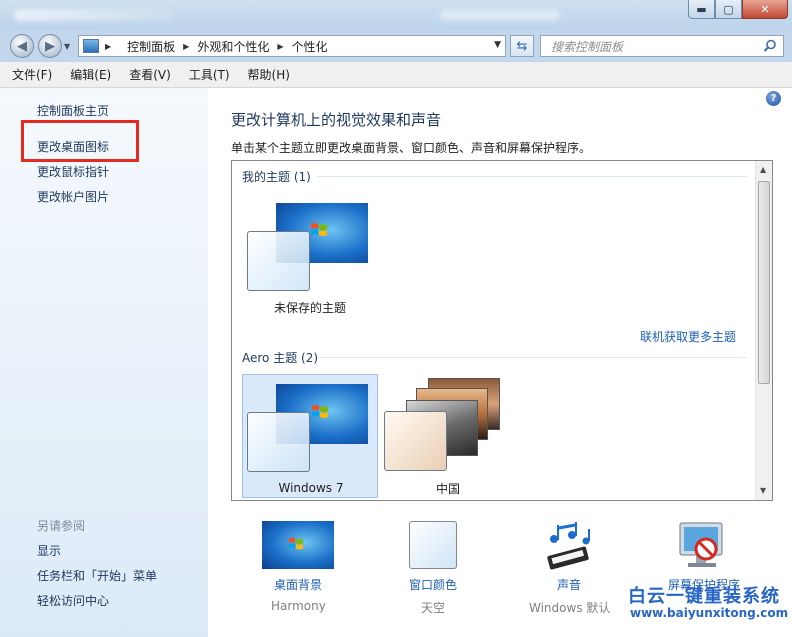 The width and height of the screenshot is (792, 637). I want to click on title-blur-right, so click(500, 15).